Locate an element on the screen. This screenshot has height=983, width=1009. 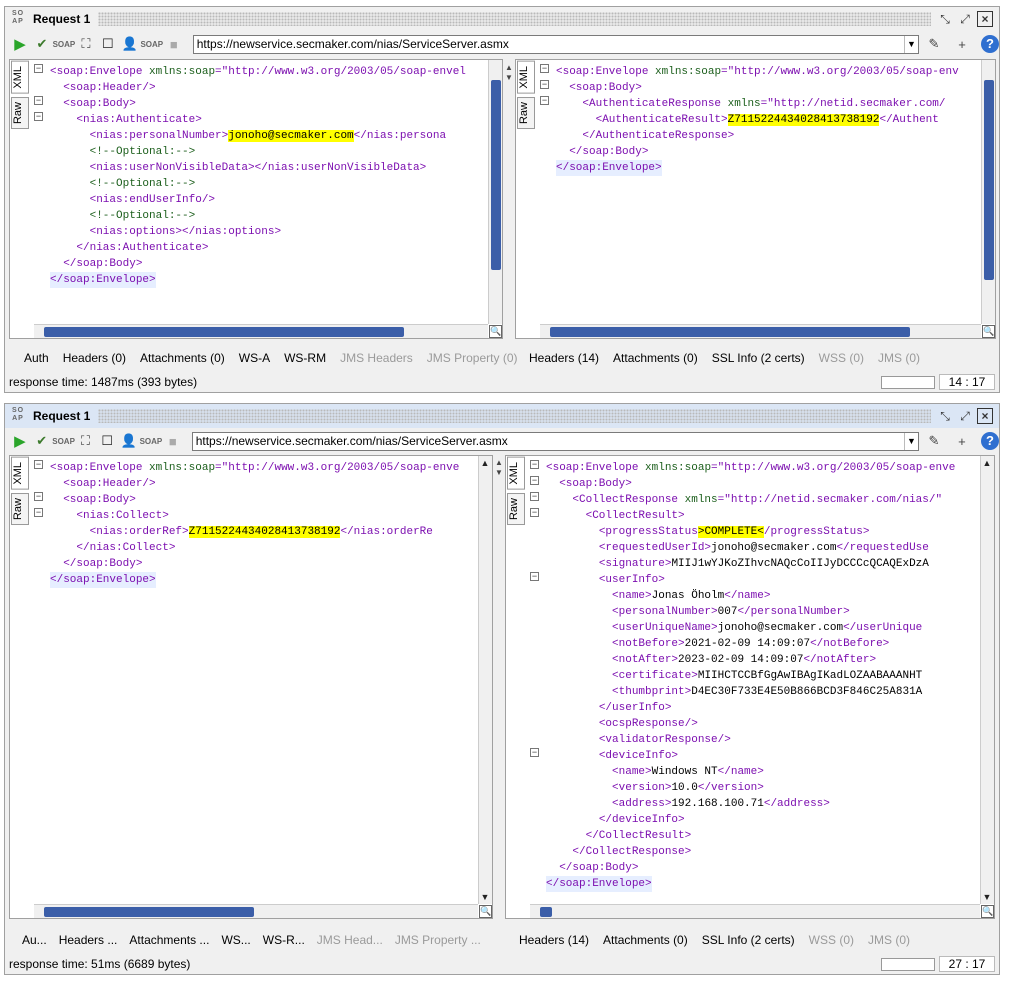
bottom-tab: WSS (0) is located at coordinates (831, 940).